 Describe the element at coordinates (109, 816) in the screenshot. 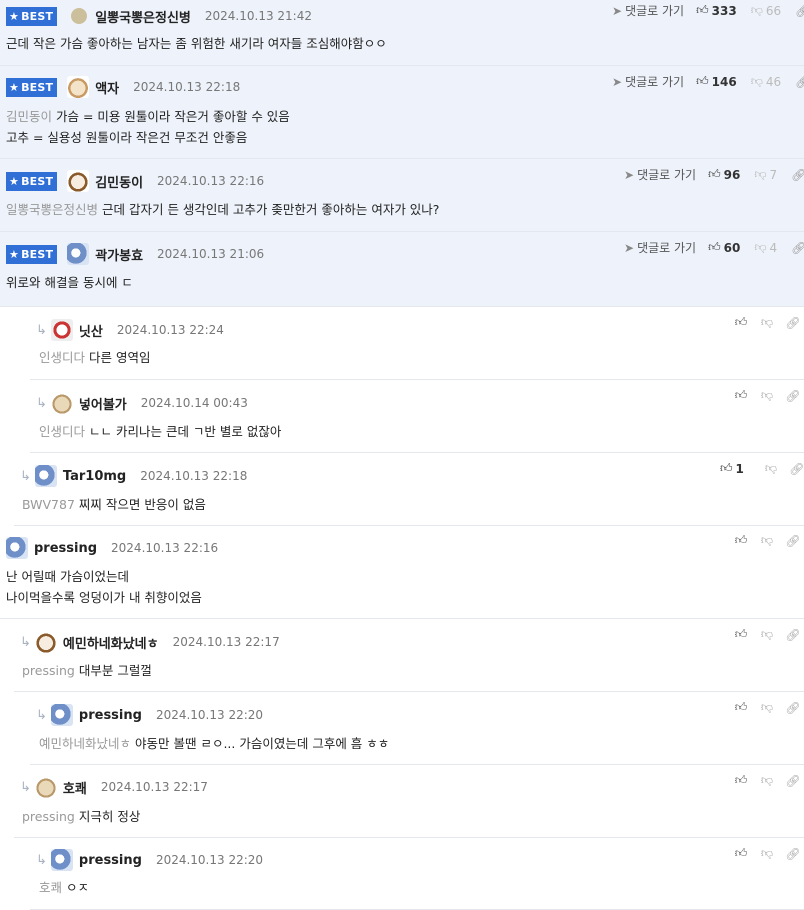

I see `comment-body: 지극히 정상` at that location.